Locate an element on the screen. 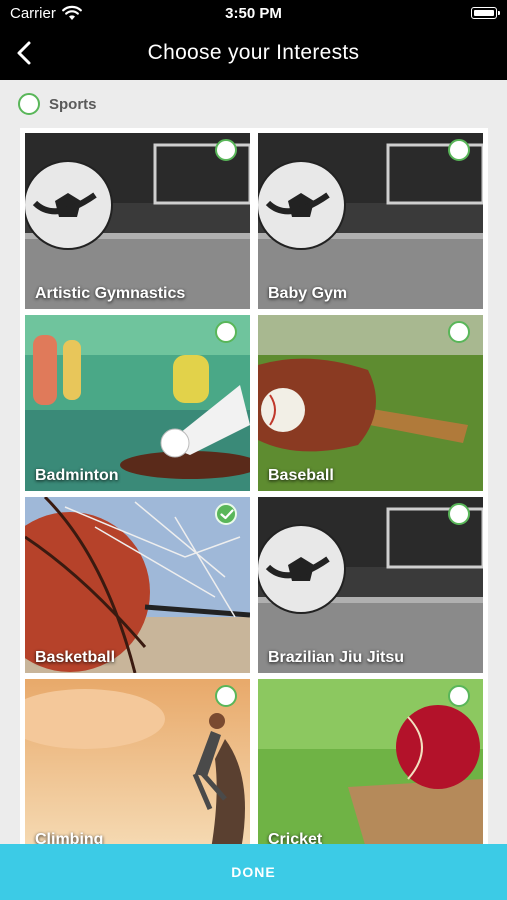 This screenshot has height=900, width=507. checkmark-icon is located at coordinates (227, 514).